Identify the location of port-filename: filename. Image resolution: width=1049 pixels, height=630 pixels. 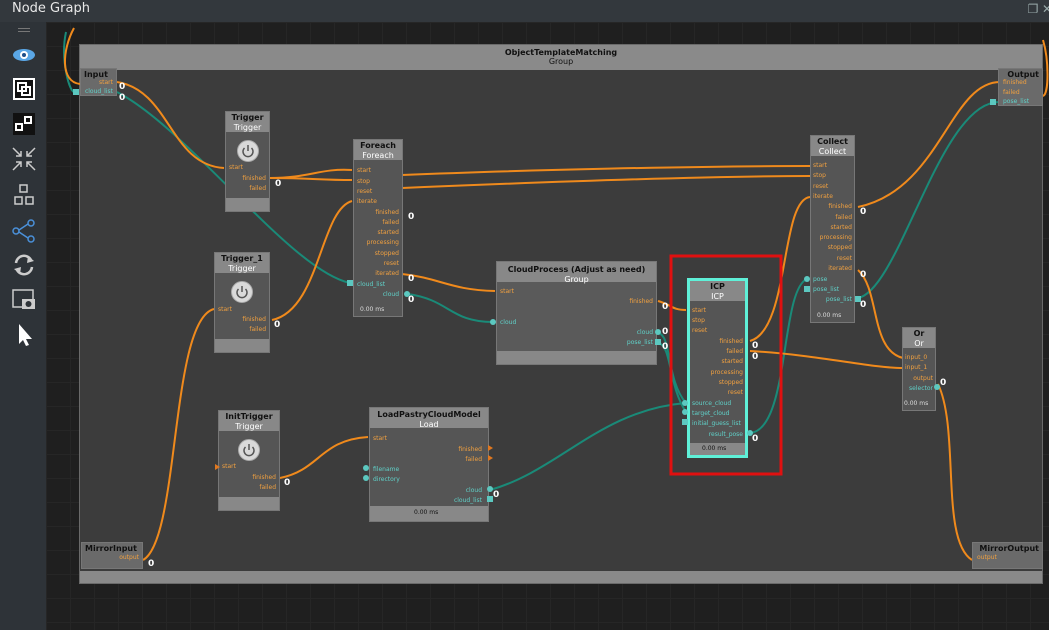
(386, 469).